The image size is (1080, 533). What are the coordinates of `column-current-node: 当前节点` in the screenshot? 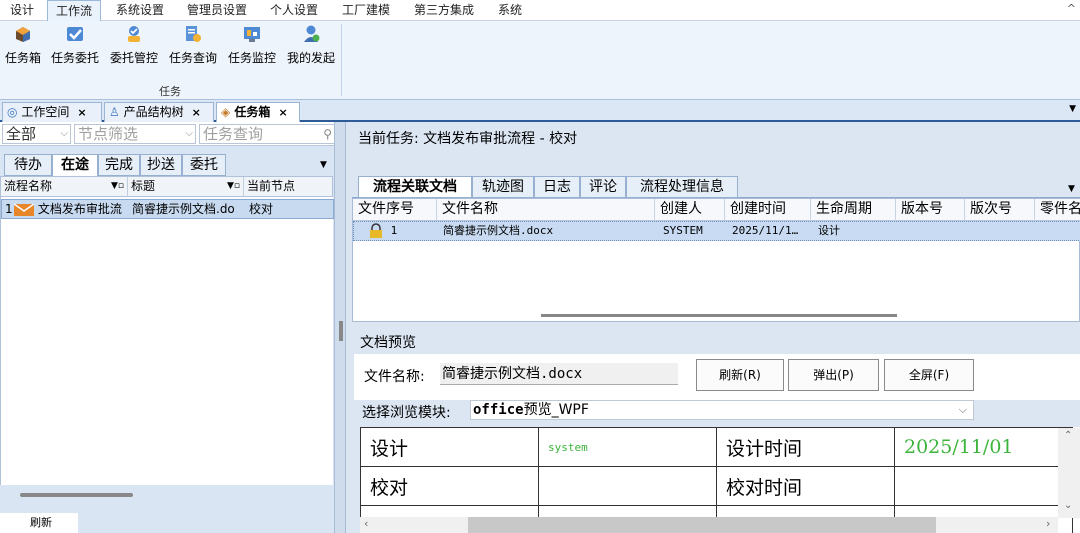 It's located at (289, 187).